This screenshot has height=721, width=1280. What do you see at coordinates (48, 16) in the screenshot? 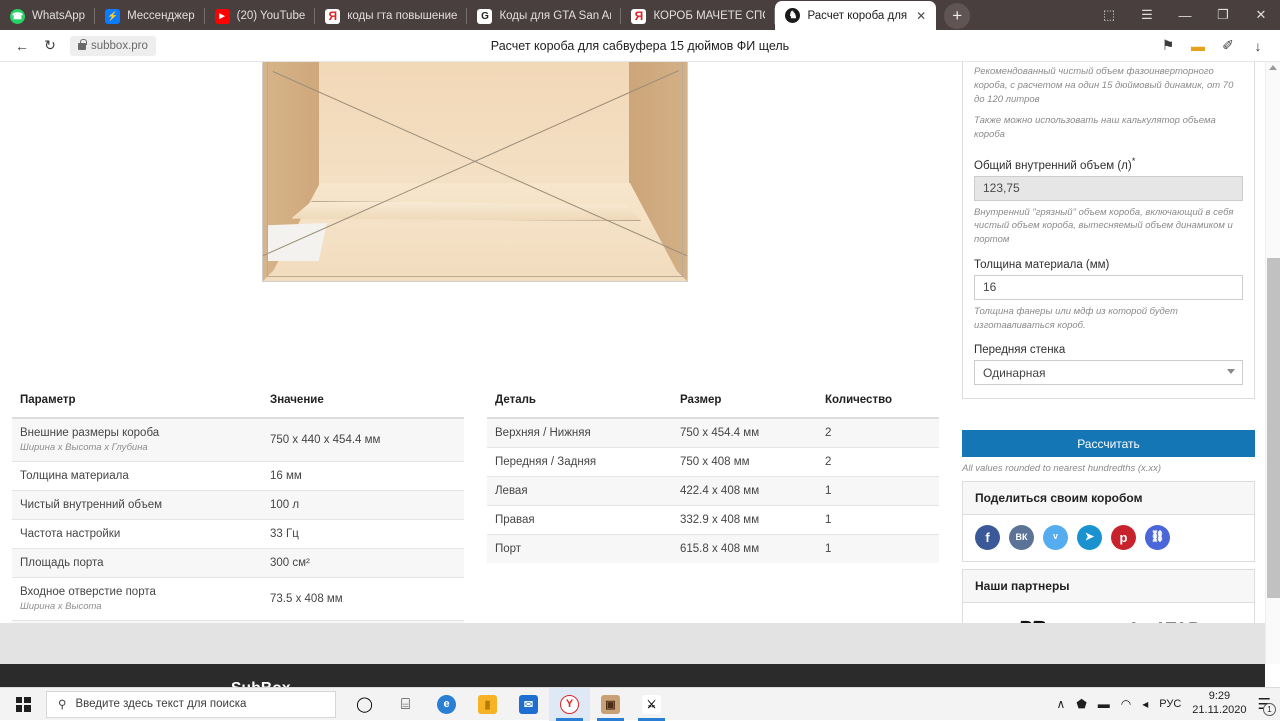
I see `browser-tab: ☎ WhatsApp` at bounding box center [48, 16].